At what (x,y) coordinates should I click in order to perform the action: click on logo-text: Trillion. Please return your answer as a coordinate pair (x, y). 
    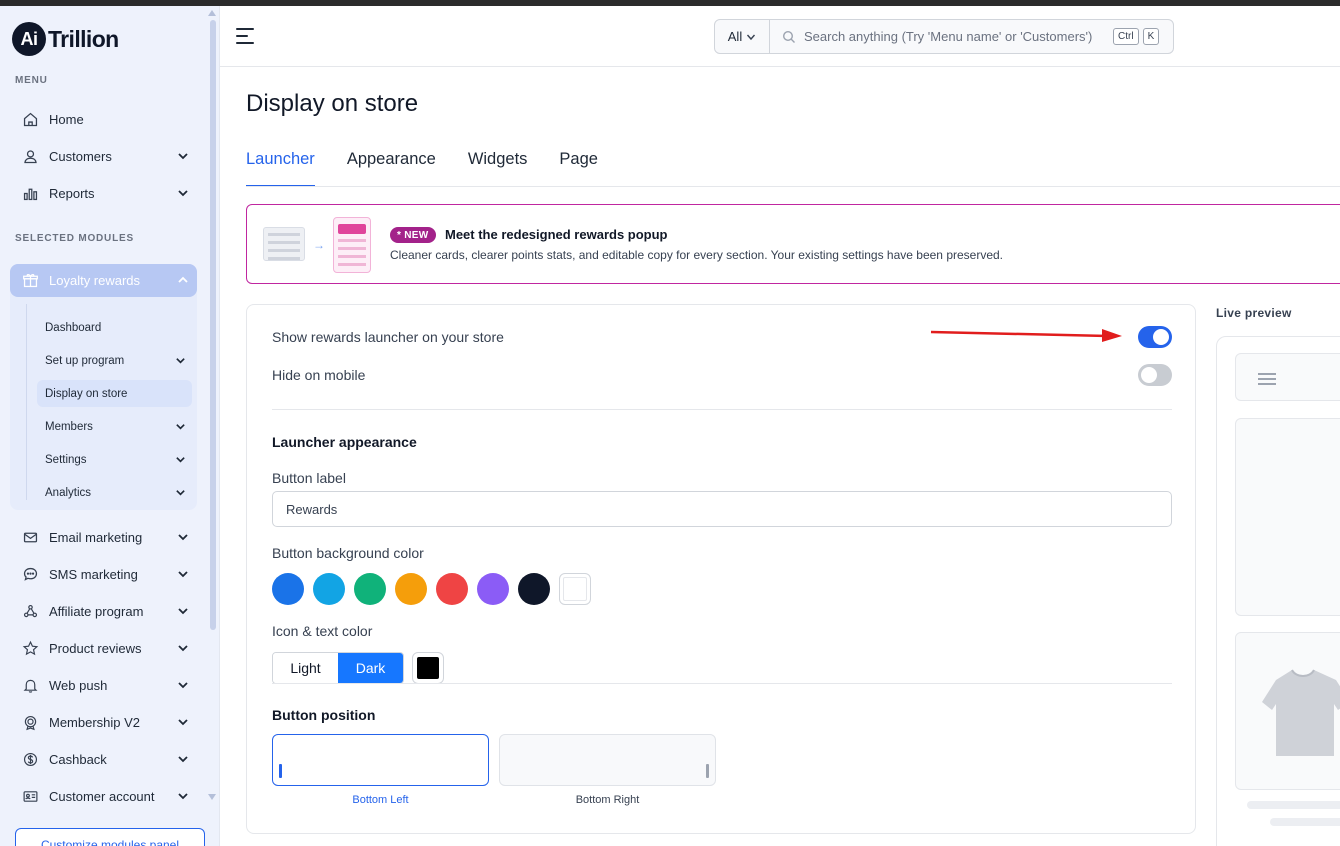
    Looking at the image, I should click on (83, 38).